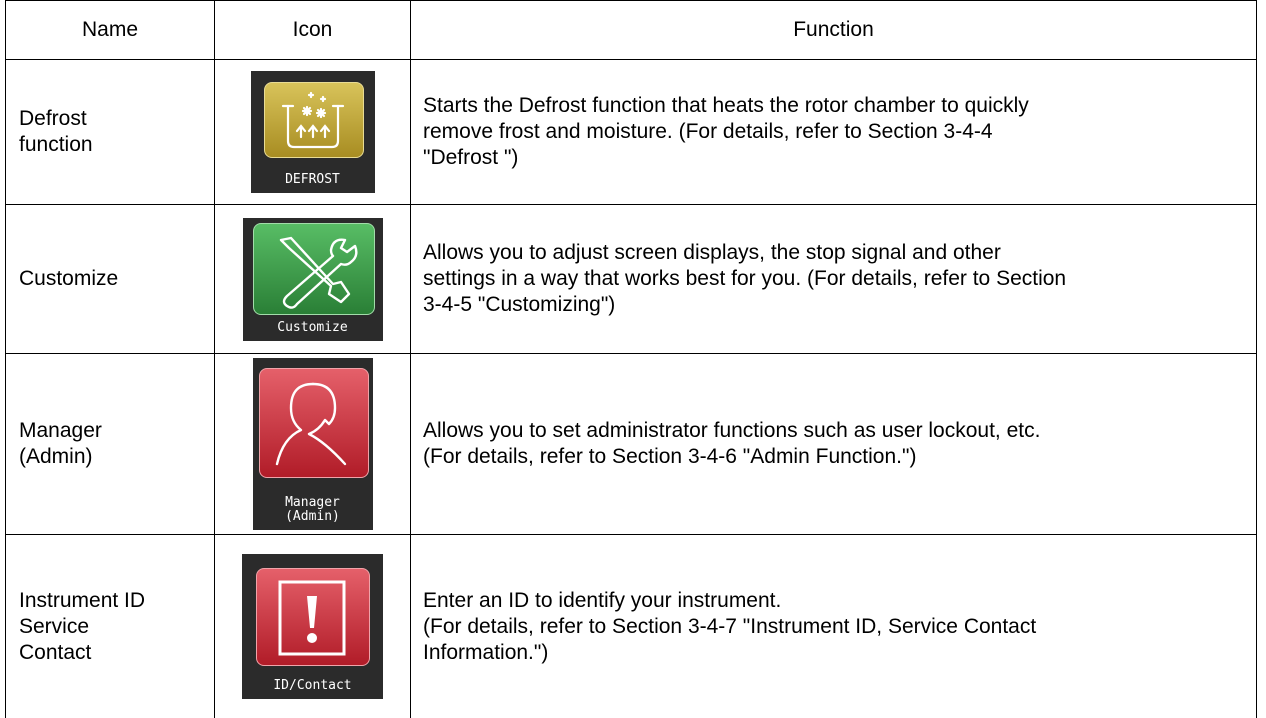 The height and width of the screenshot is (718, 1266). What do you see at coordinates (110, 653) in the screenshot?
I see `row-name-line: Contact` at bounding box center [110, 653].